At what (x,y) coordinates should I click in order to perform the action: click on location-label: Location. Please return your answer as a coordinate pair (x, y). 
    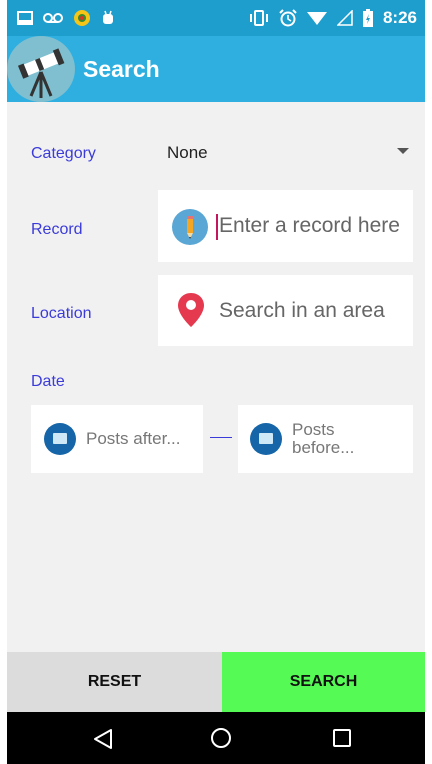
    Looking at the image, I should click on (61, 313).